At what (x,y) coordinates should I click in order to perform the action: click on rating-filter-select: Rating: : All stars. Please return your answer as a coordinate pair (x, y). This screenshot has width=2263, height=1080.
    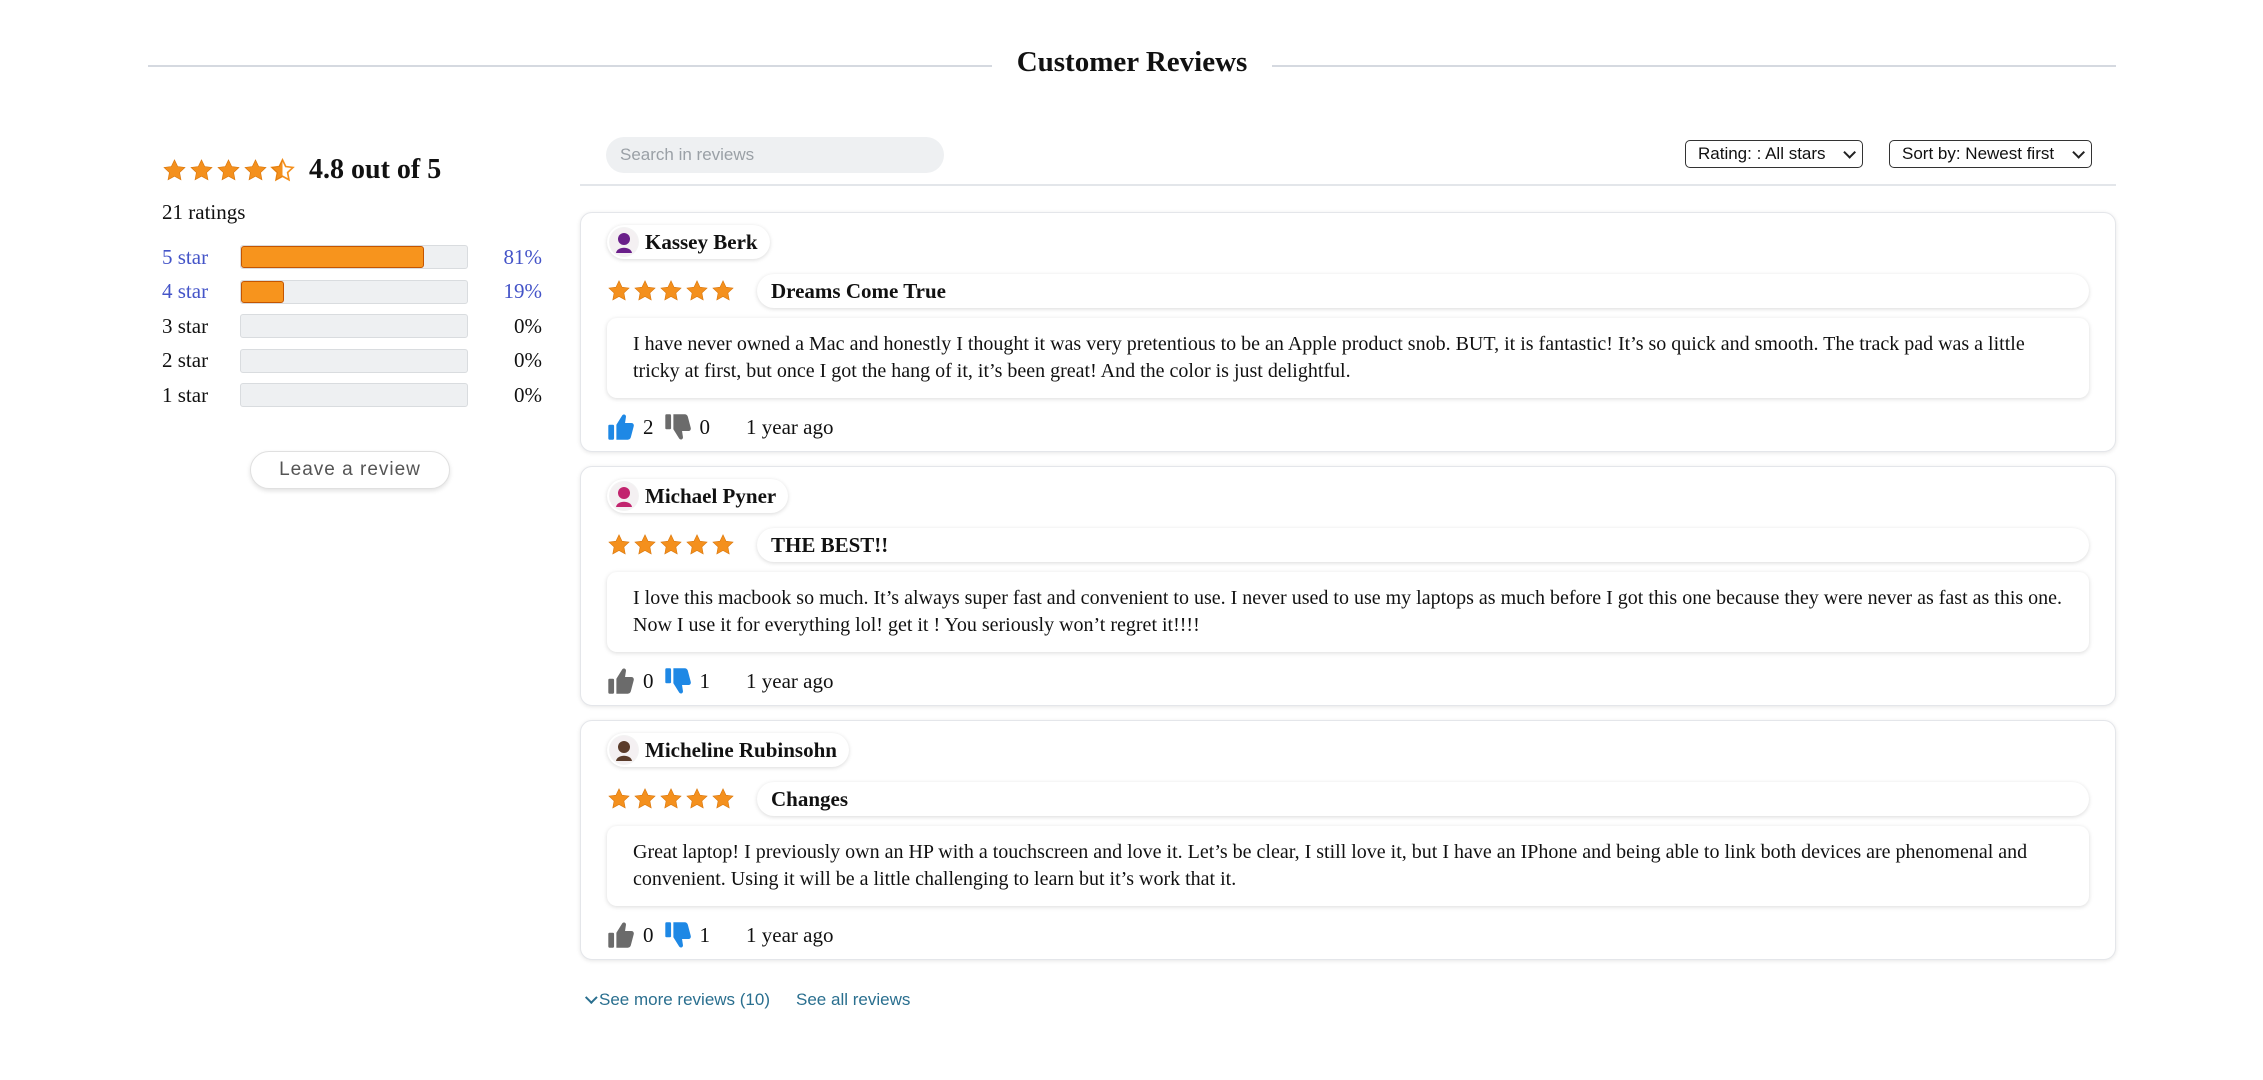
    Looking at the image, I should click on (1774, 154).